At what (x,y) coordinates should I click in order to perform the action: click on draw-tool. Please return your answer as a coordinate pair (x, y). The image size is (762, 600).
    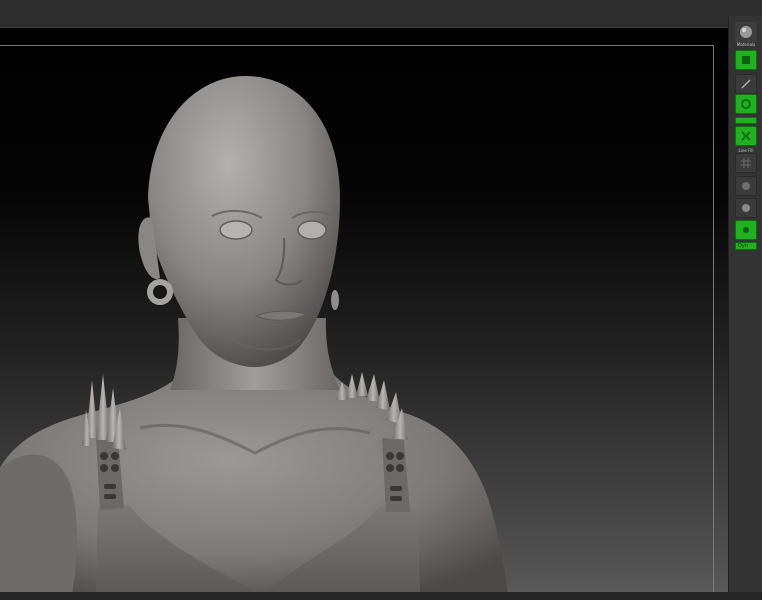
    Looking at the image, I should click on (746, 84).